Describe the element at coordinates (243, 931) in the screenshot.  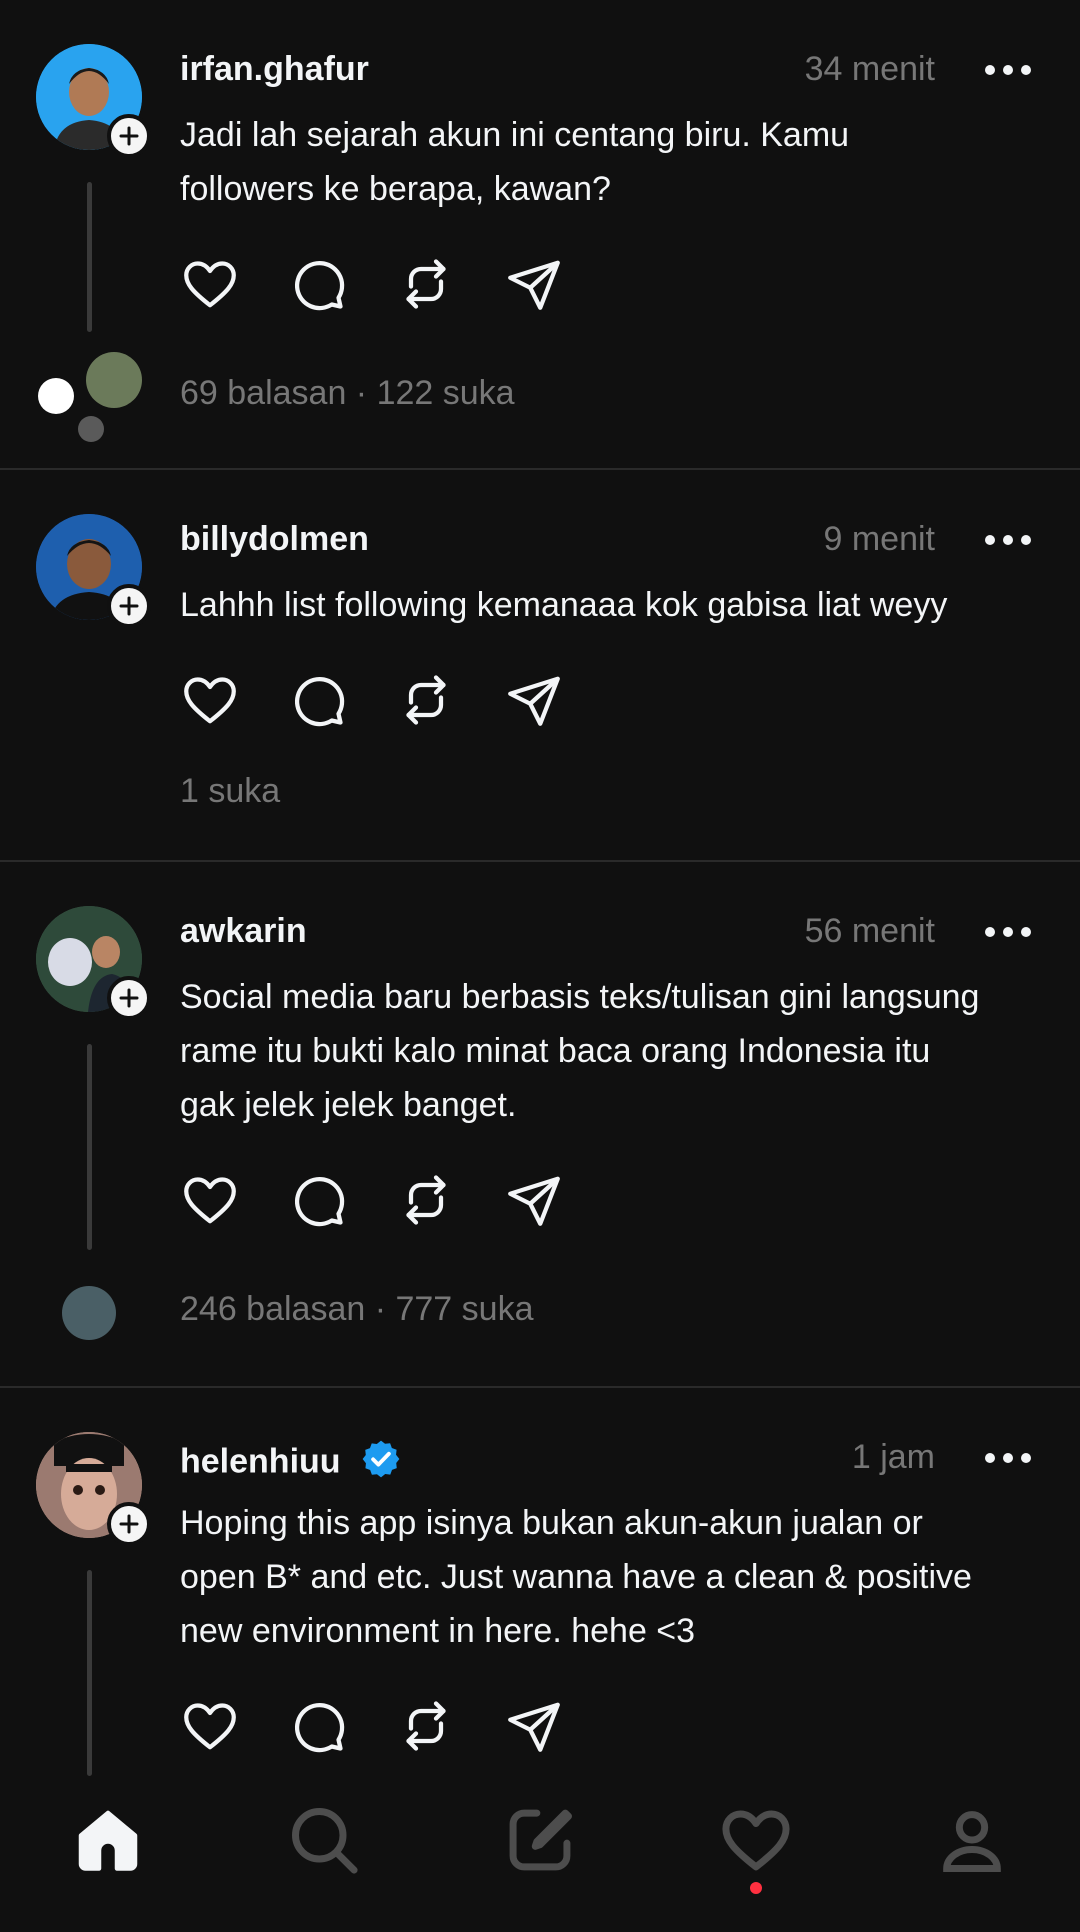
I see `username: awkarin` at that location.